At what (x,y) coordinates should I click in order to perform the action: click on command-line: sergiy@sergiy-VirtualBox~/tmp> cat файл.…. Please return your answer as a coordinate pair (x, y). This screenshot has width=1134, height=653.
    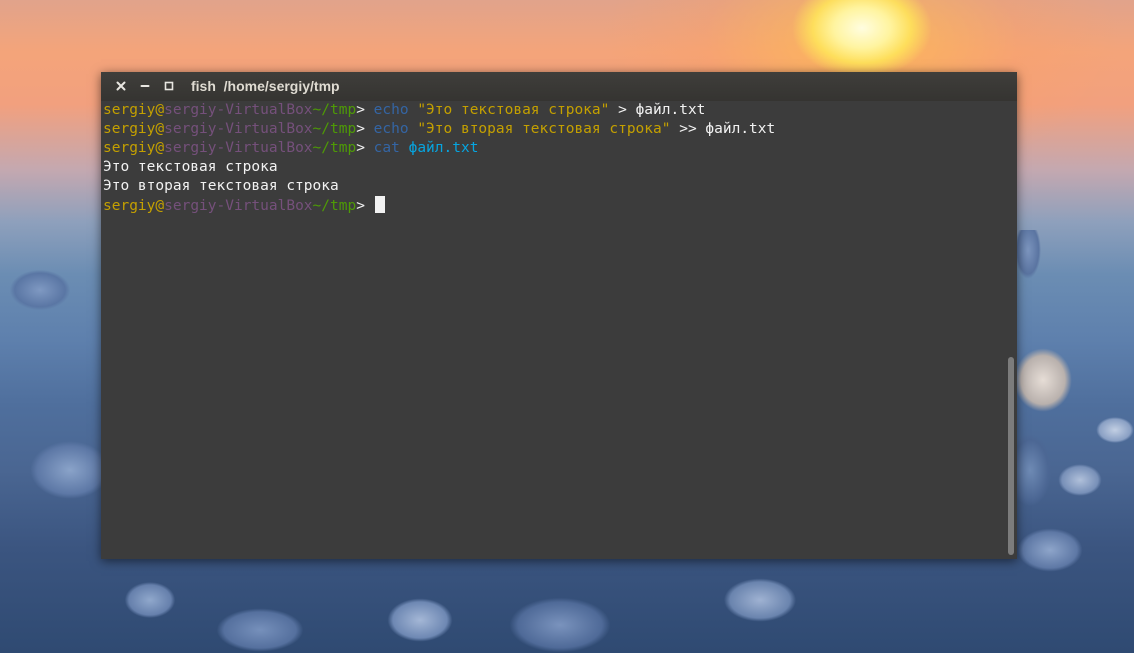
    Looking at the image, I should click on (554, 148).